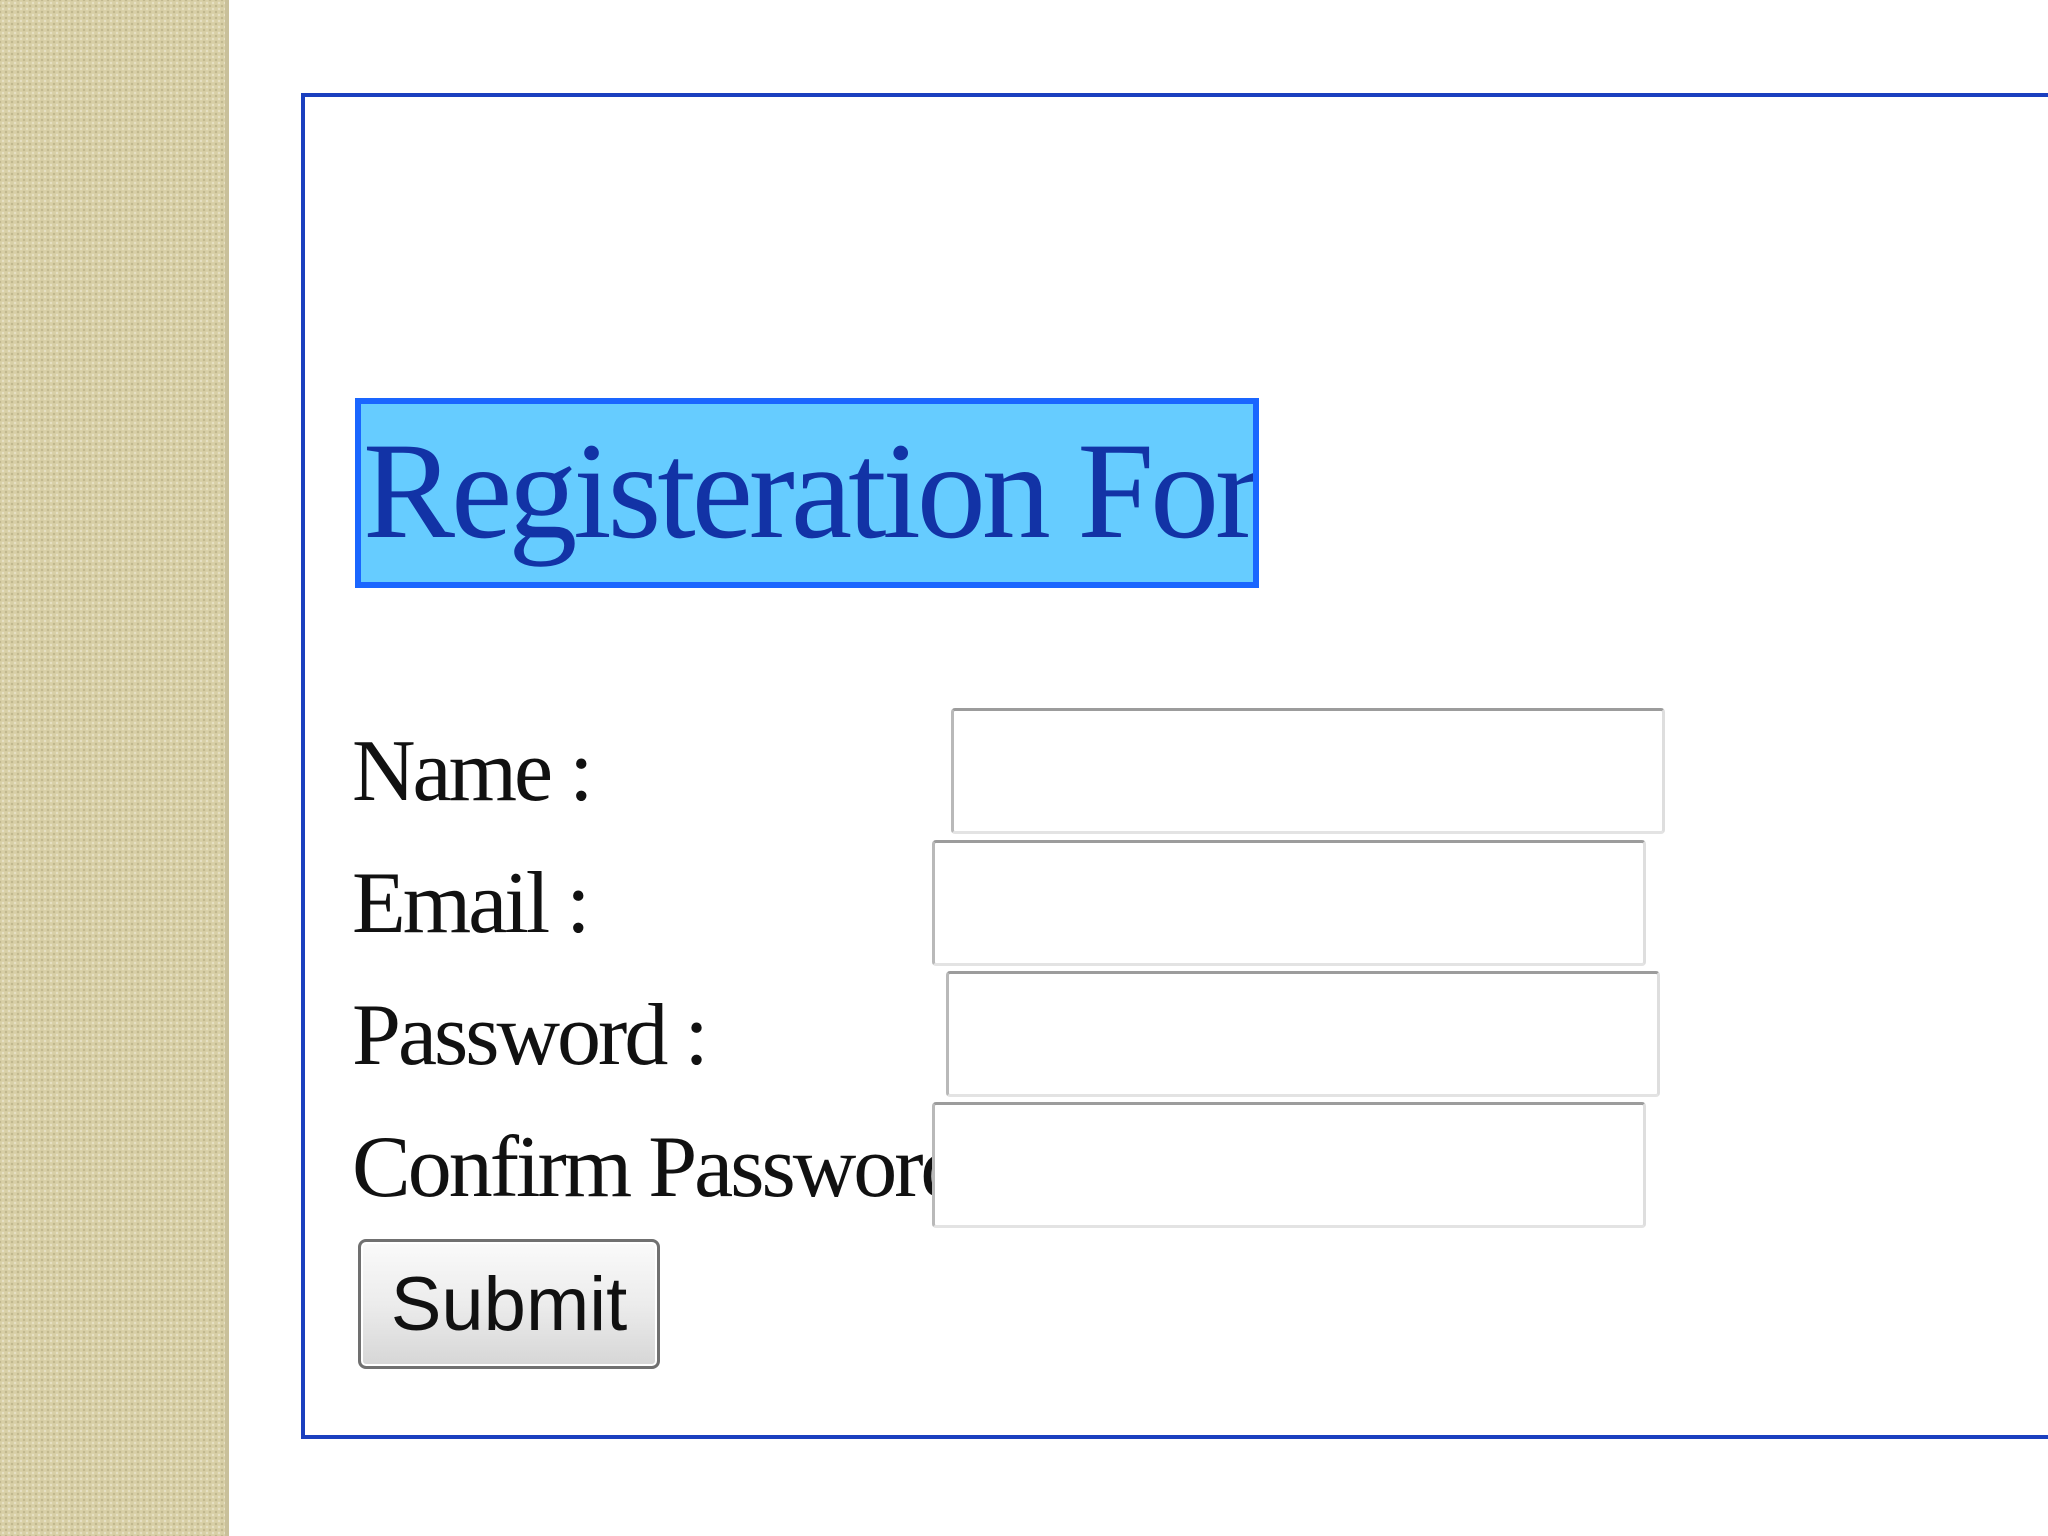 This screenshot has height=1536, width=2048. Describe the element at coordinates (530, 1035) in the screenshot. I see `password-label: Password :` at that location.